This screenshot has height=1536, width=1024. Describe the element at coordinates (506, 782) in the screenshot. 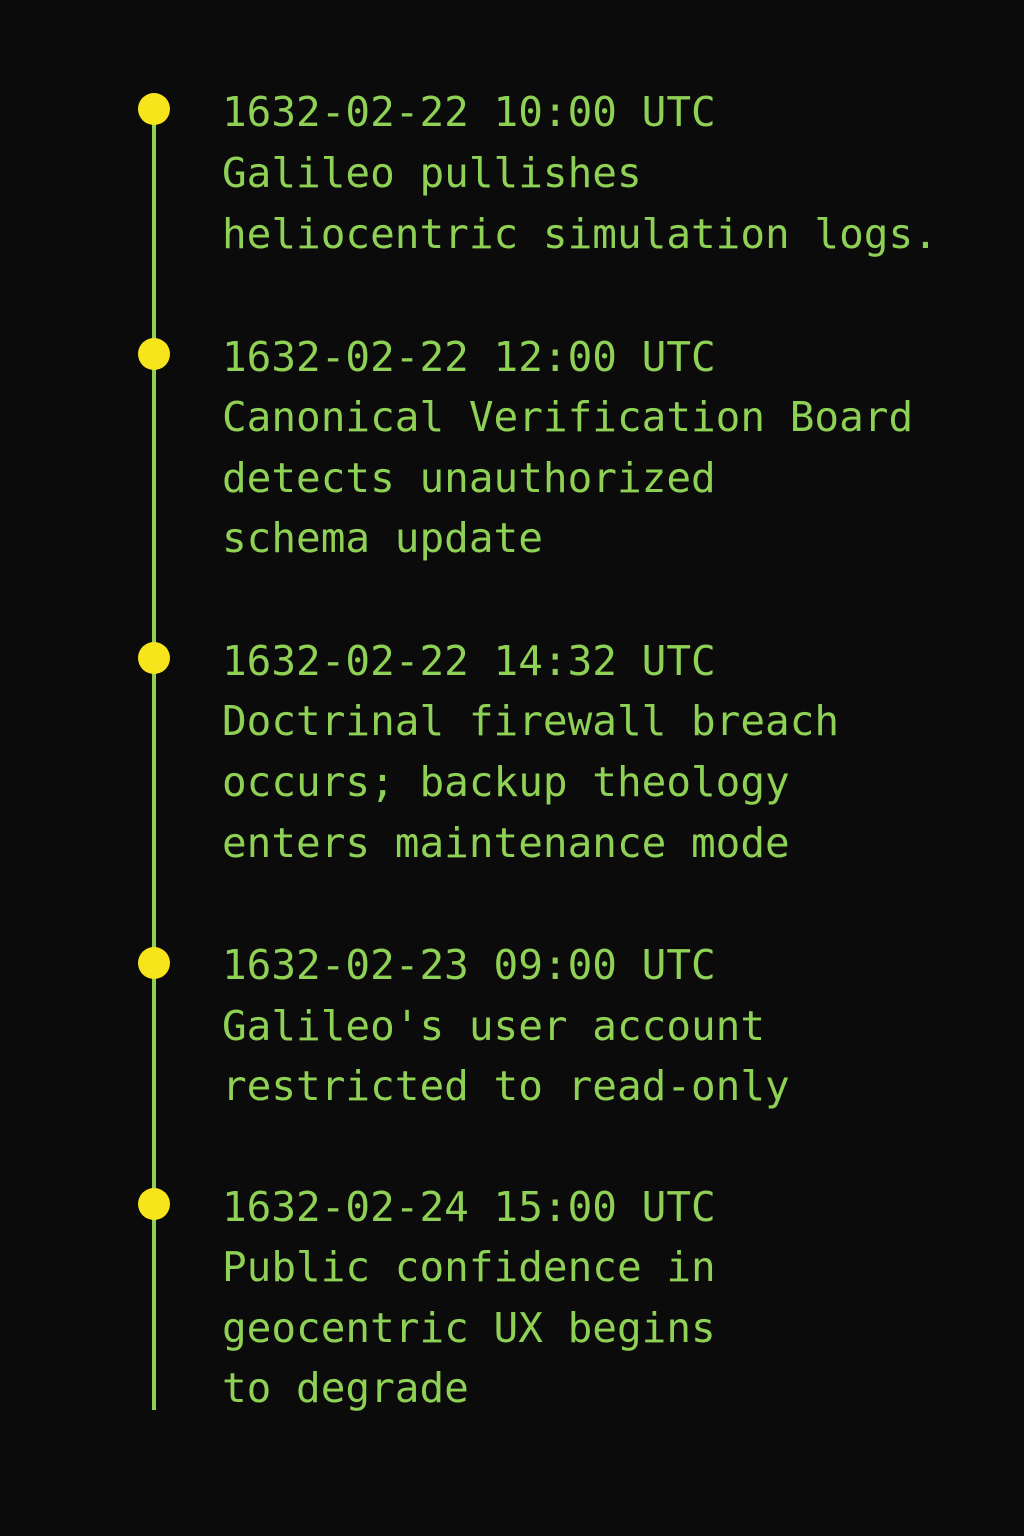

I see `event-description-line: occurs; backup theology` at that location.